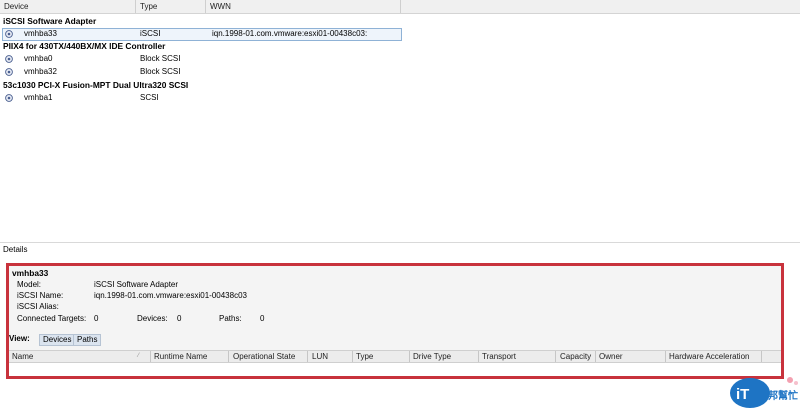 The width and height of the screenshot is (800, 412). I want to click on devices-label: Devices:, so click(152, 318).